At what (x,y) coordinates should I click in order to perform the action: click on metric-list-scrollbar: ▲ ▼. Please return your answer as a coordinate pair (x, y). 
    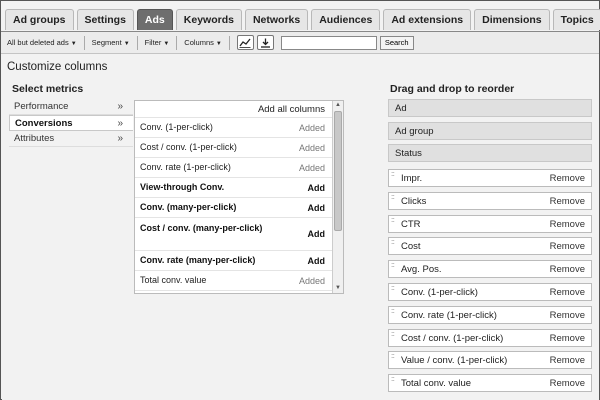
    Looking at the image, I should click on (337, 197).